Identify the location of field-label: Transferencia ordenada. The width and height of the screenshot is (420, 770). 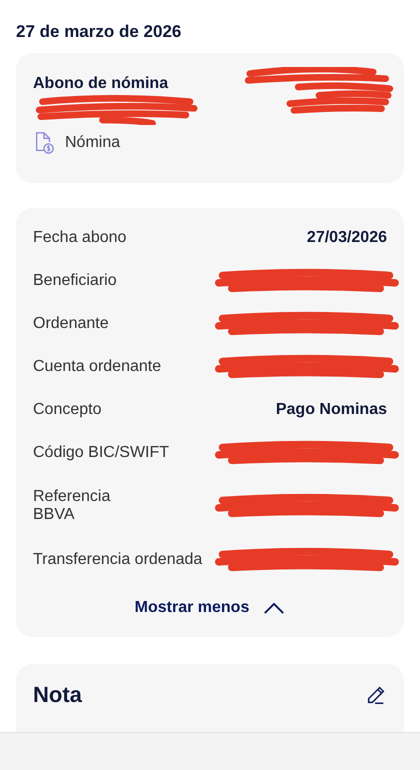
(117, 559).